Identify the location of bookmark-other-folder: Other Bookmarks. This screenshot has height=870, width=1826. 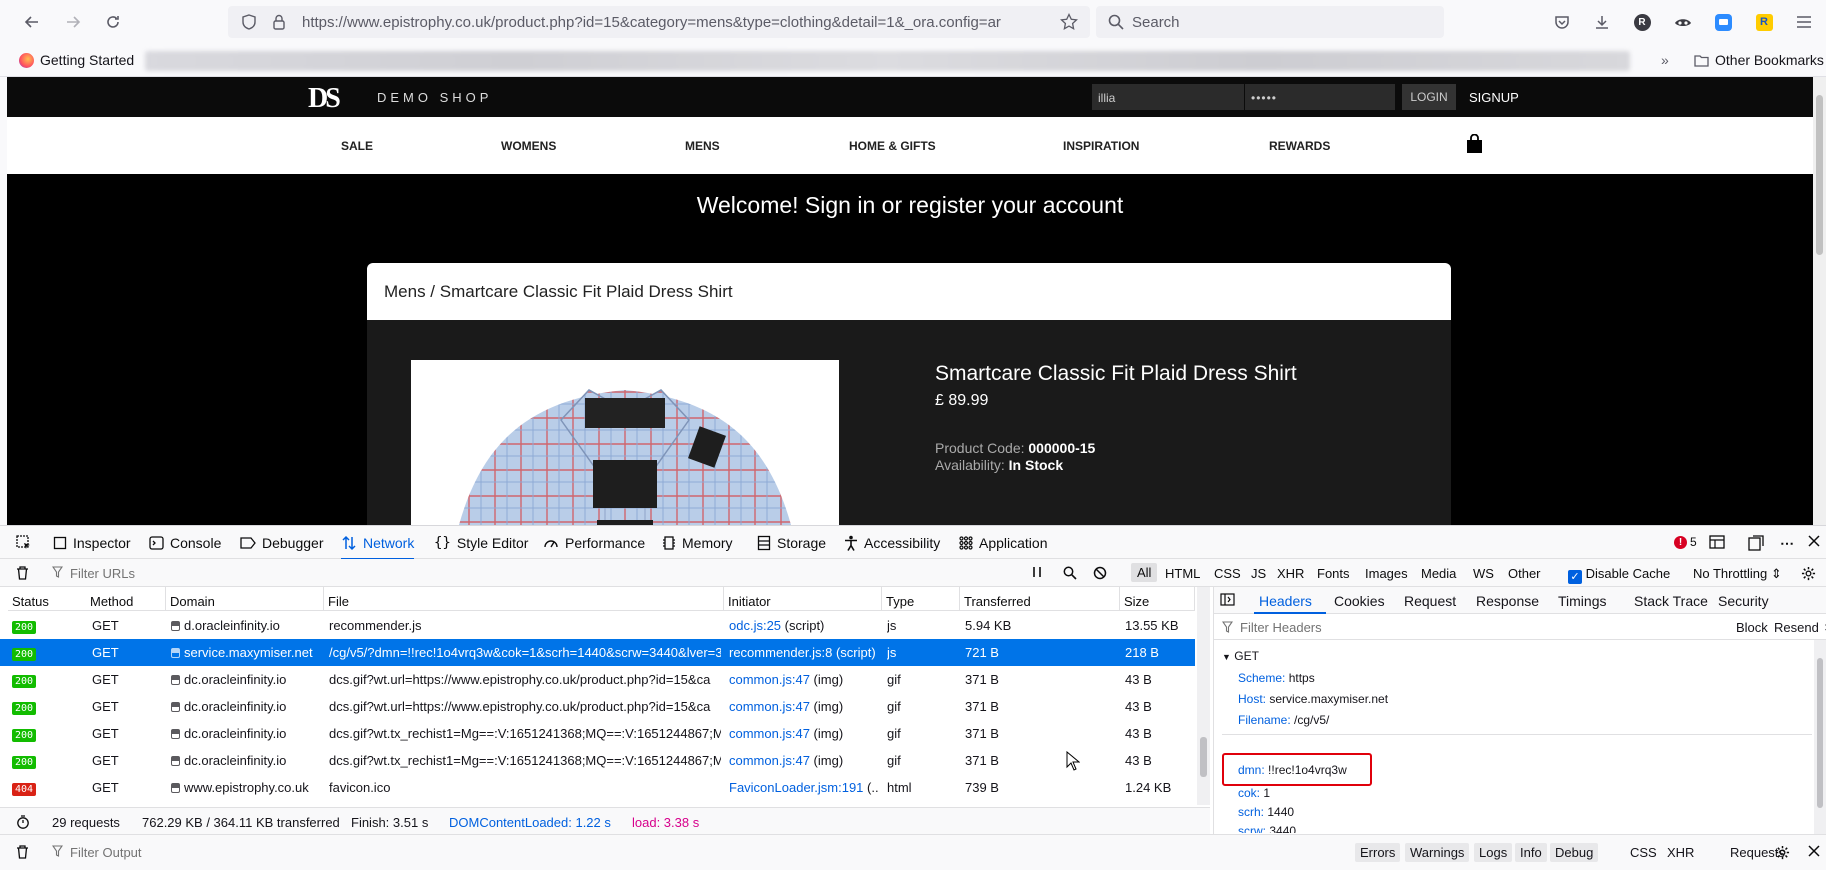
(1759, 60).